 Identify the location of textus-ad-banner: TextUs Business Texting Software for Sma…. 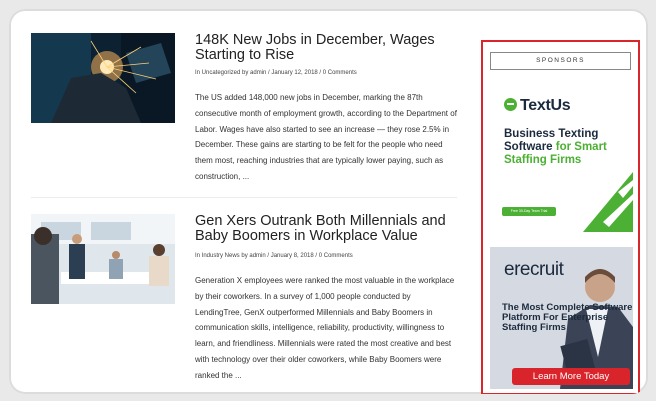
(561, 155).